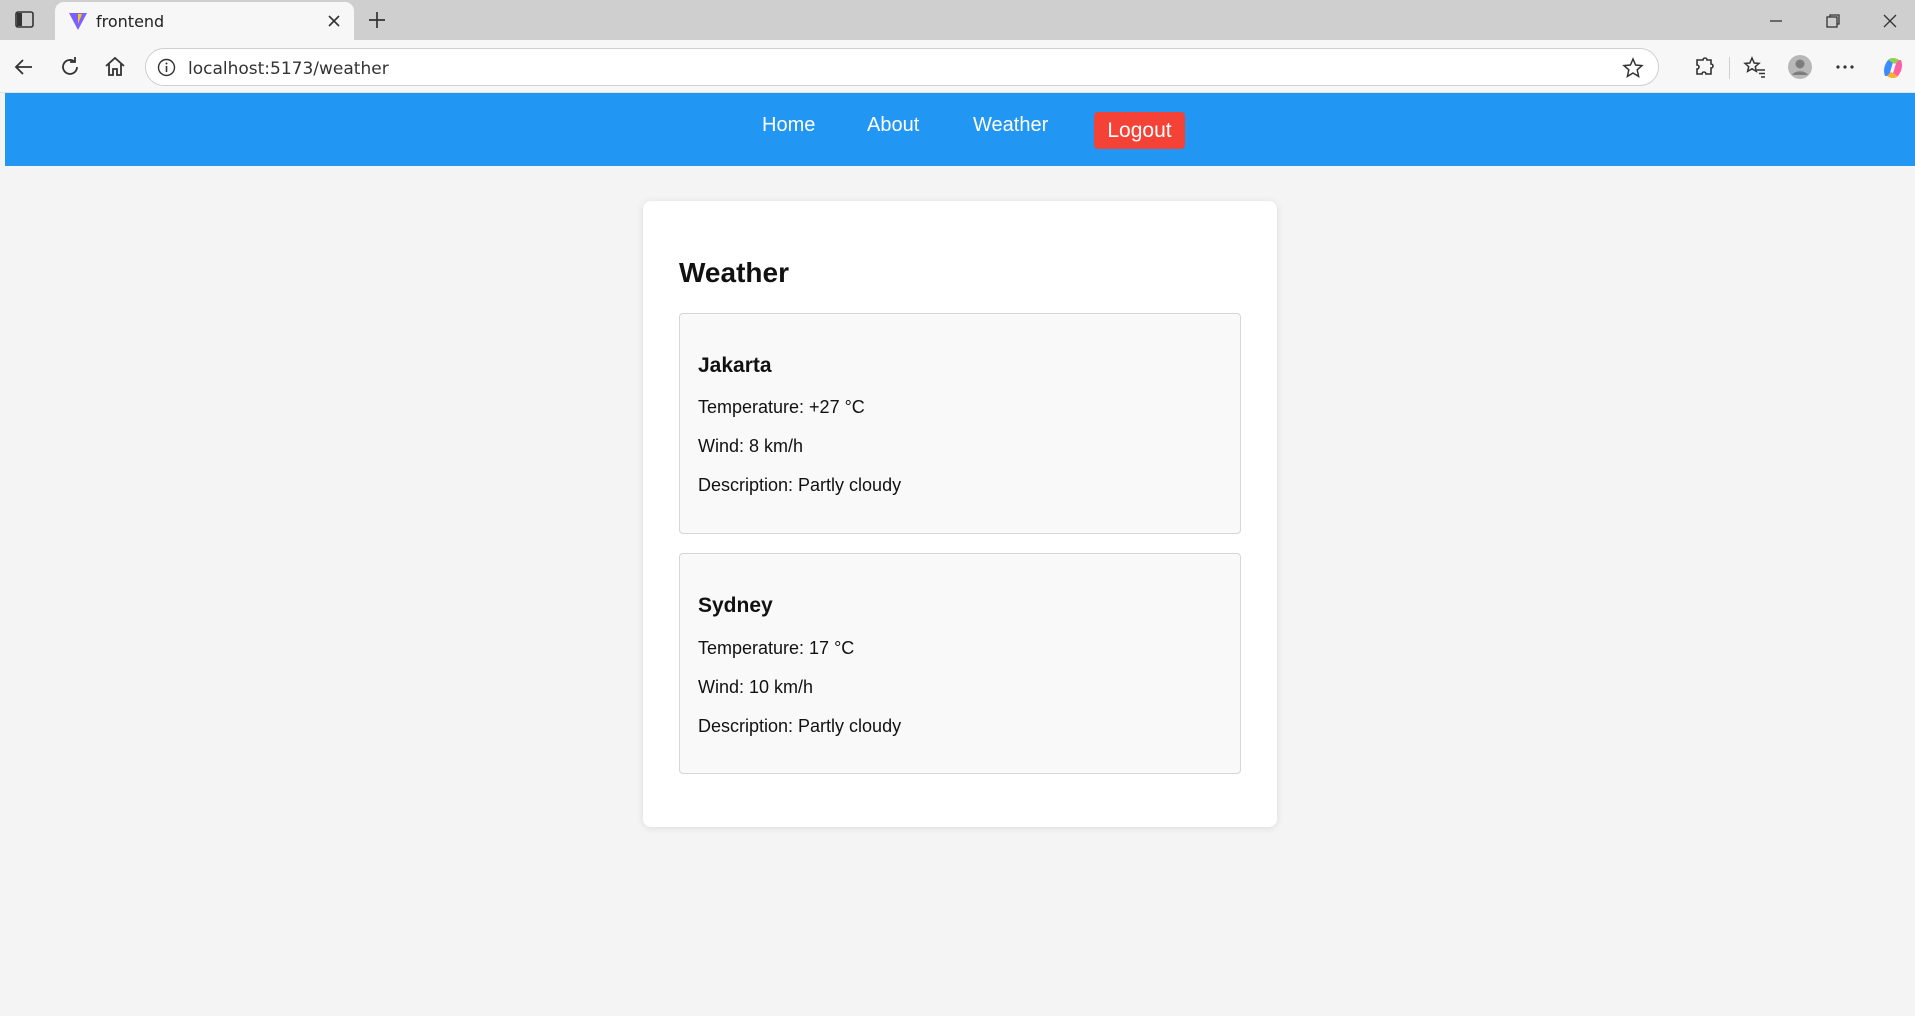  What do you see at coordinates (166, 67) in the screenshot?
I see `info-icon` at bounding box center [166, 67].